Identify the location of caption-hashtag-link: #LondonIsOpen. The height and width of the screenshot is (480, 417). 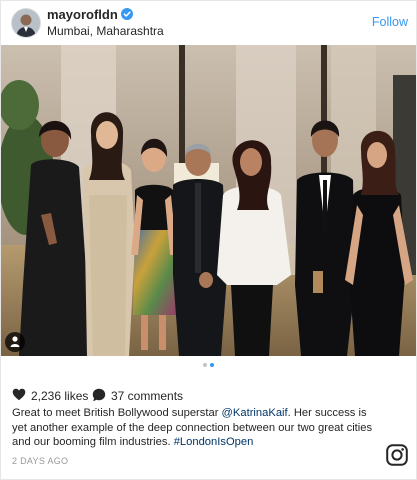
(214, 442).